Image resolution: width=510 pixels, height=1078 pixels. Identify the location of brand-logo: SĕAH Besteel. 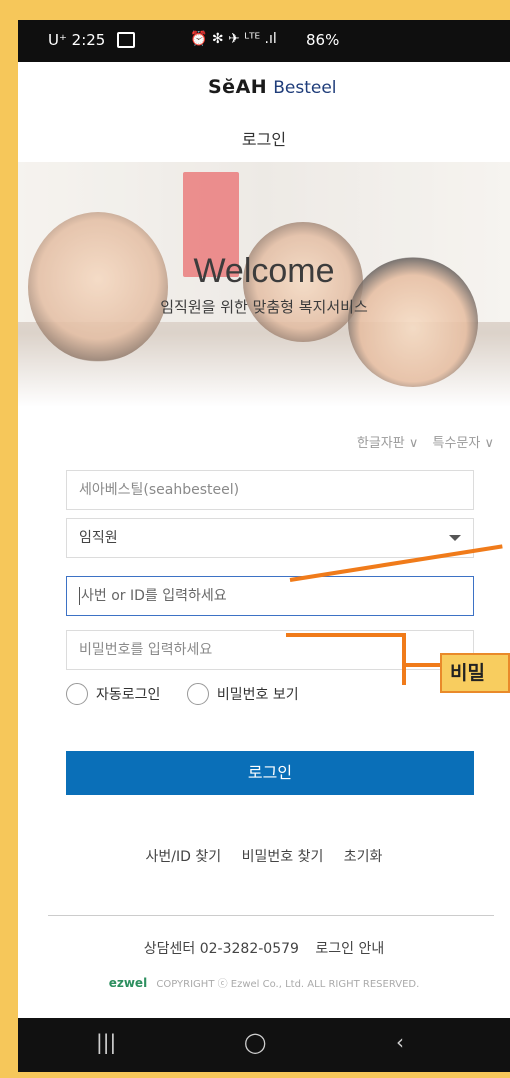
(272, 87).